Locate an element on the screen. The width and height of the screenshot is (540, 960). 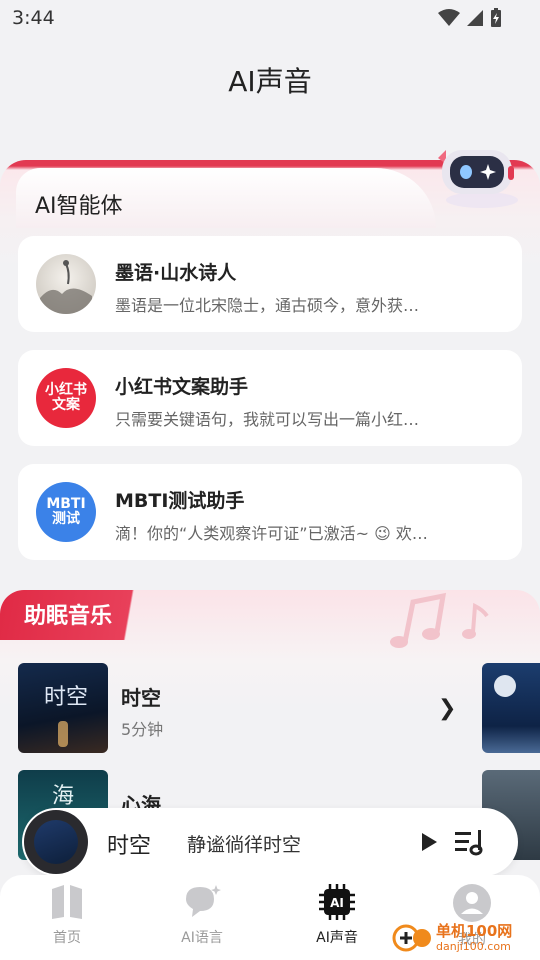
agent-avatar is located at coordinates (66, 284).